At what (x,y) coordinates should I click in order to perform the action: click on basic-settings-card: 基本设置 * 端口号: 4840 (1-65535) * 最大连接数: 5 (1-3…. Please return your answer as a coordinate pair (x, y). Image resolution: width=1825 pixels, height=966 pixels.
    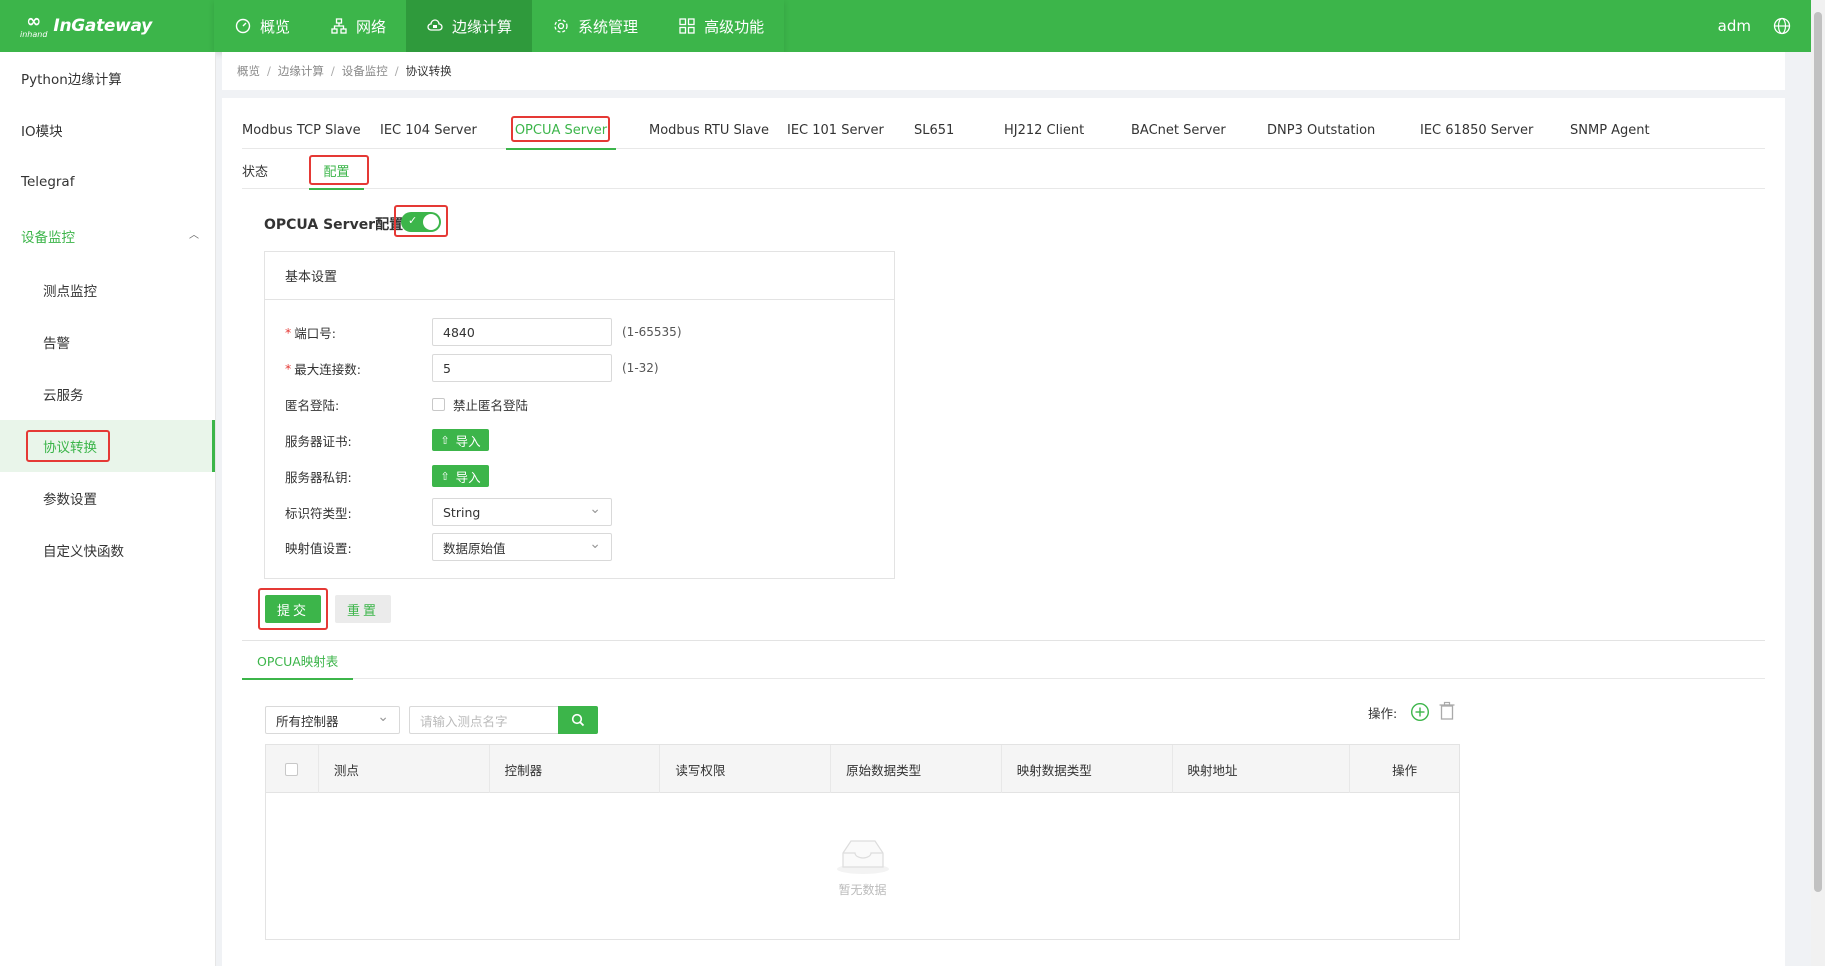
    Looking at the image, I should click on (579, 415).